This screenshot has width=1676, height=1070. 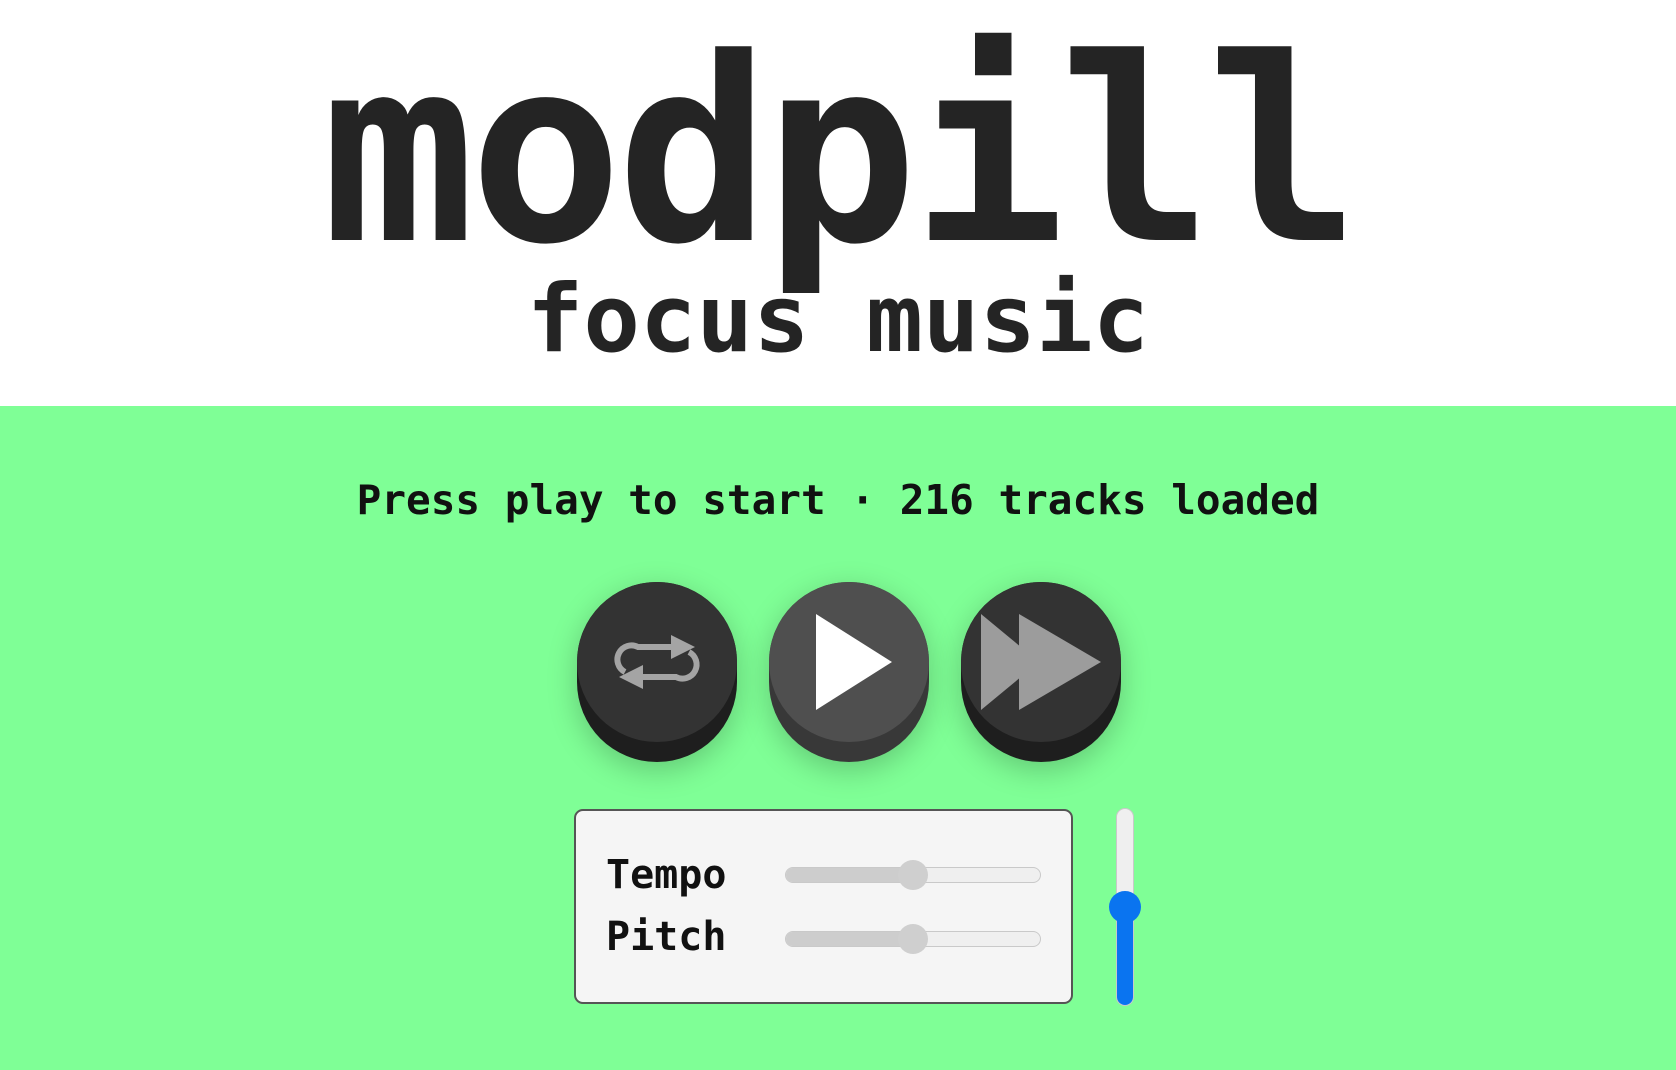 What do you see at coordinates (838, 319) in the screenshot?
I see `app-subtitle: focus music` at bounding box center [838, 319].